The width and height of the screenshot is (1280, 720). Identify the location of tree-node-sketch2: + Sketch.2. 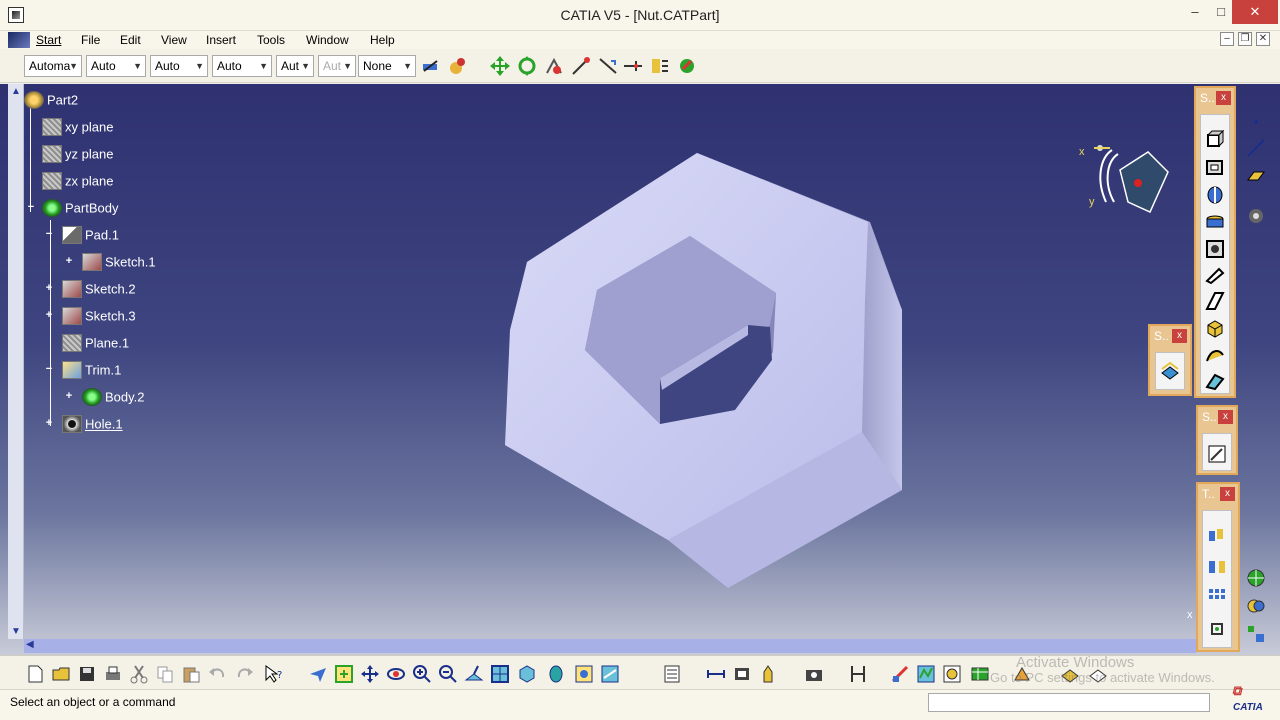
(91, 290).